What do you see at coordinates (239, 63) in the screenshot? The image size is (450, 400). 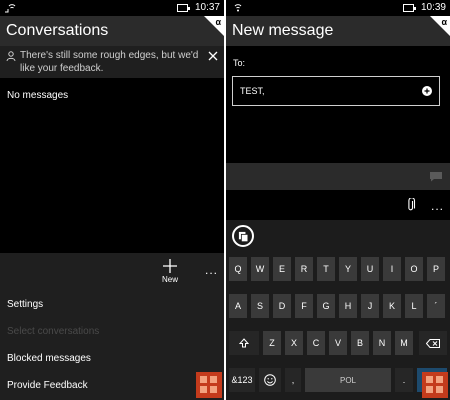 I see `to-label: To:` at bounding box center [239, 63].